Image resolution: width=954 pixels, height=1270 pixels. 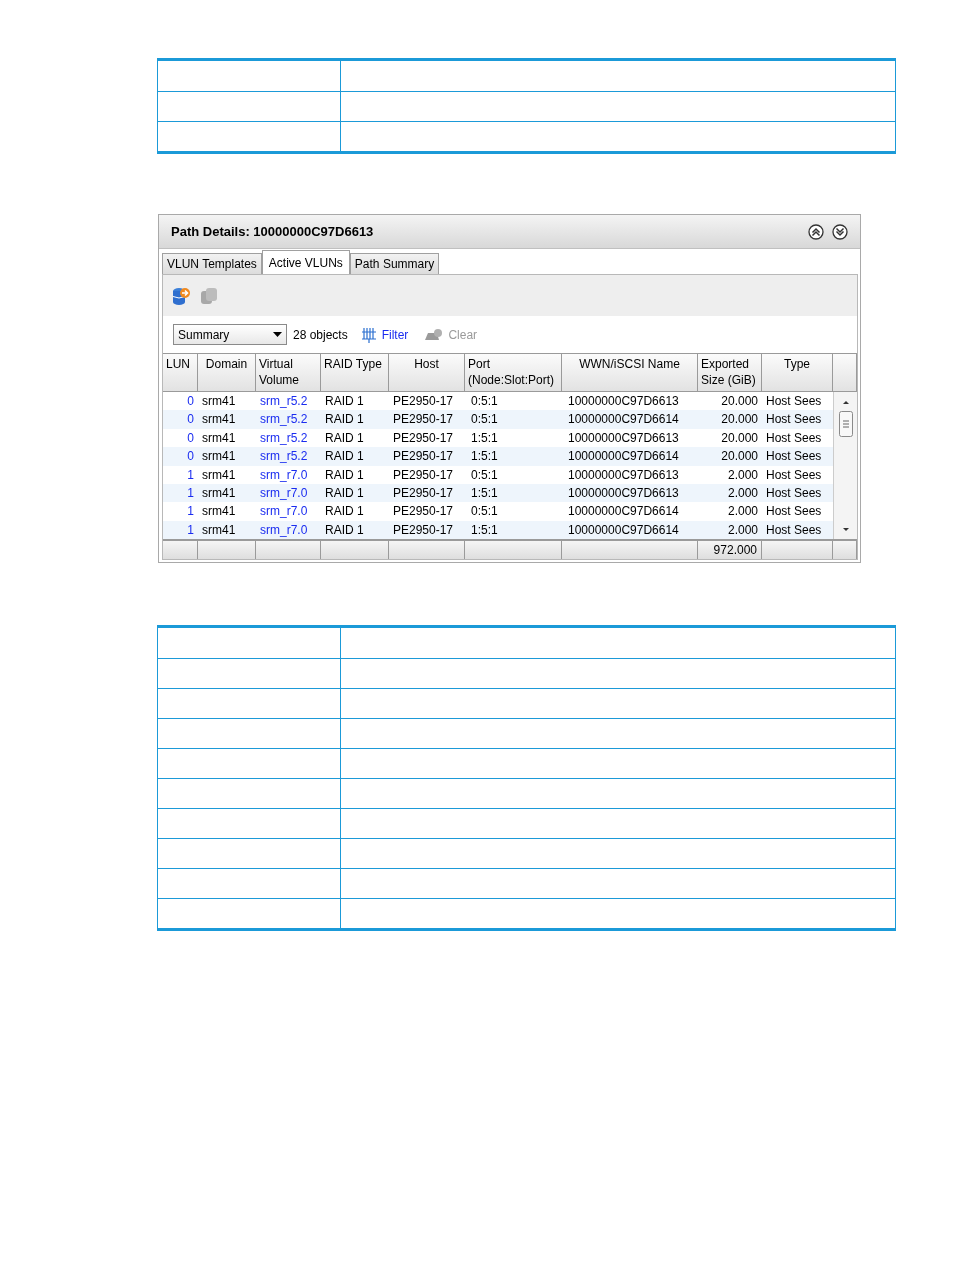 I want to click on column-header: WWN/iSCSI Name, so click(x=630, y=373).